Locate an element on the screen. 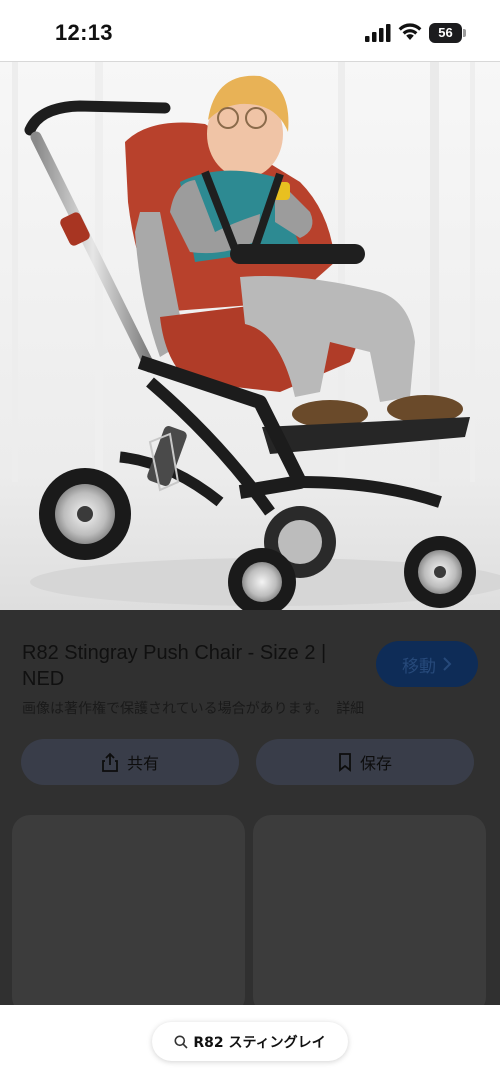 The image size is (500, 1080). share-label: 共有 is located at coordinates (142, 763).